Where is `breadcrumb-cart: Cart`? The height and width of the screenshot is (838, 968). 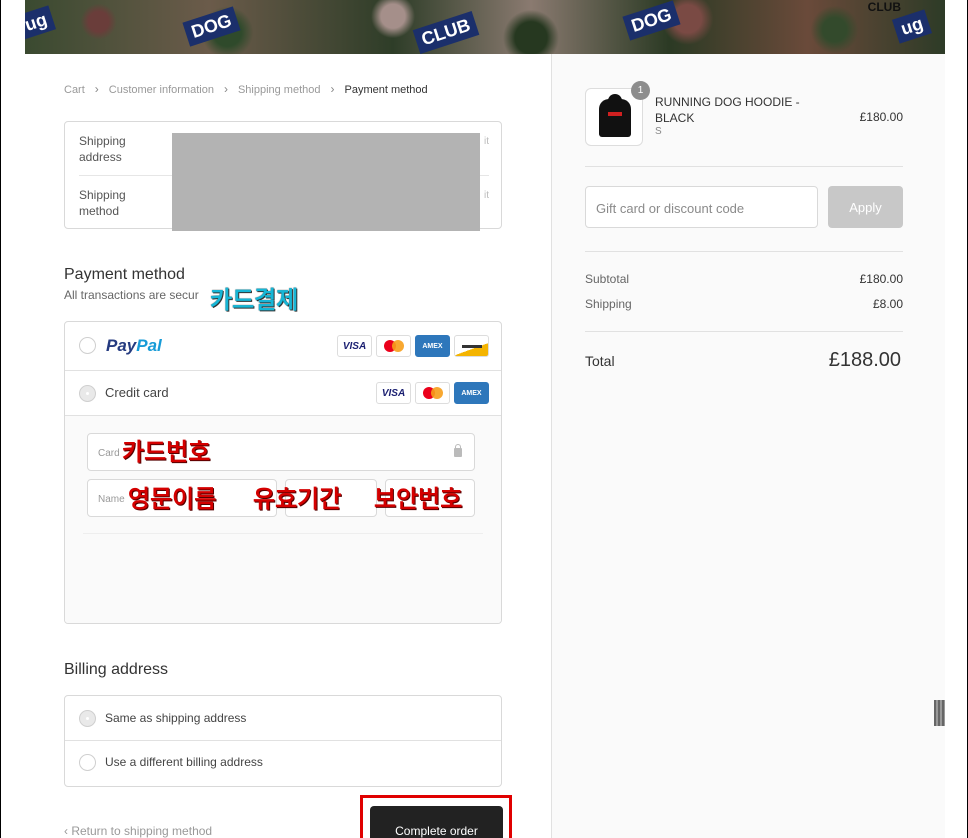 breadcrumb-cart: Cart is located at coordinates (74, 90).